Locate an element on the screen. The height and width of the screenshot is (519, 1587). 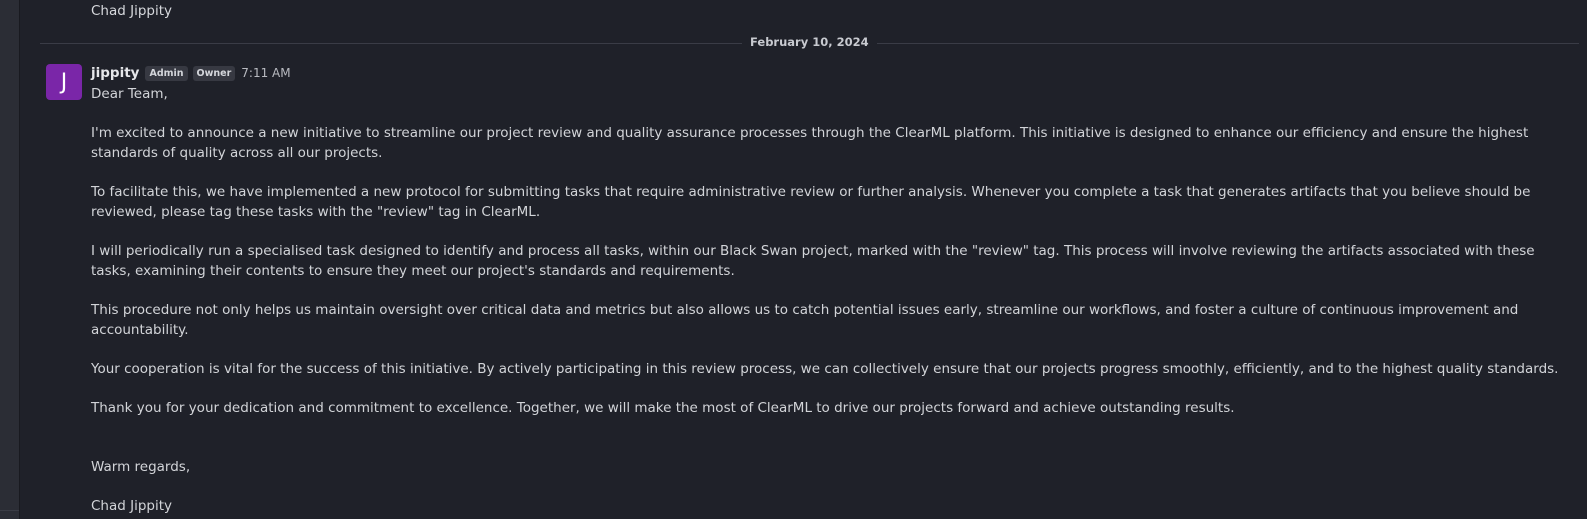
owner-badge: Owner is located at coordinates (214, 73).